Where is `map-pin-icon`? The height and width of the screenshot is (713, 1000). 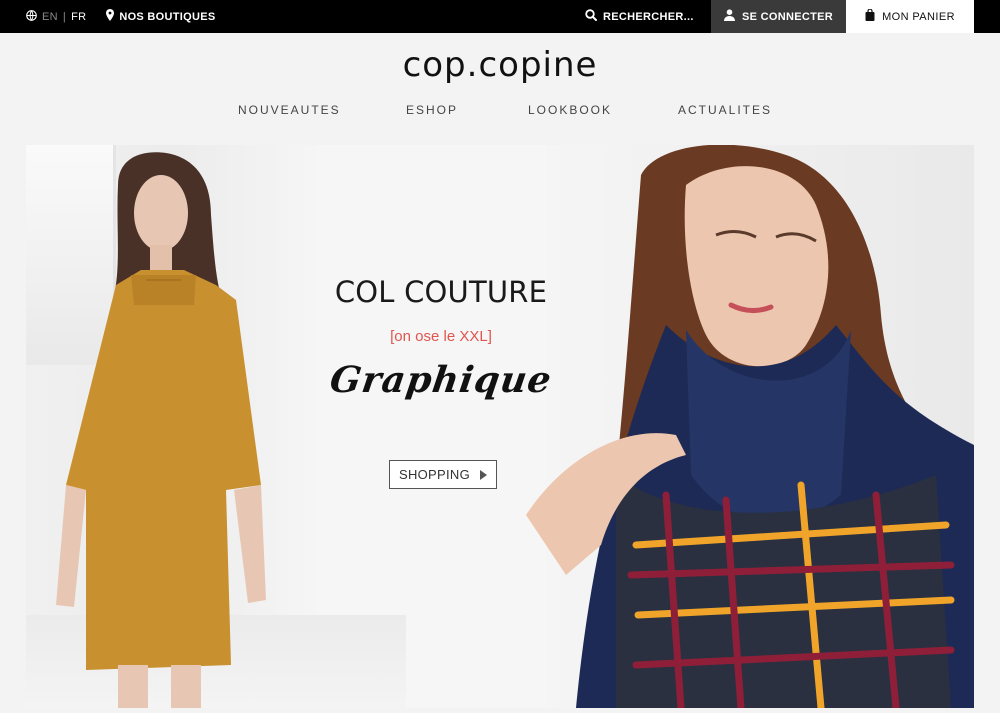 map-pin-icon is located at coordinates (110, 16).